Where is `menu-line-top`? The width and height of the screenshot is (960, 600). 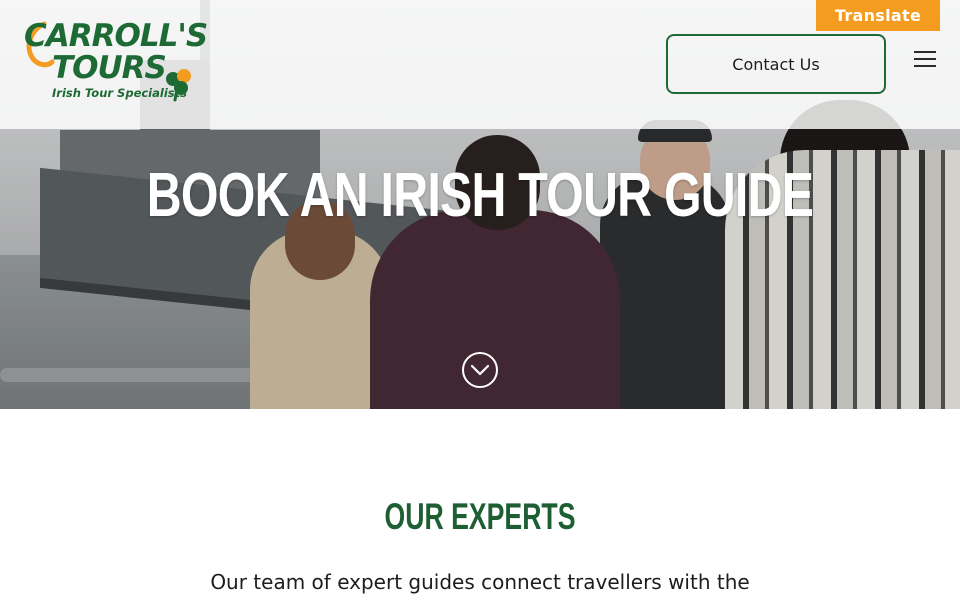
menu-line-top is located at coordinates (925, 52).